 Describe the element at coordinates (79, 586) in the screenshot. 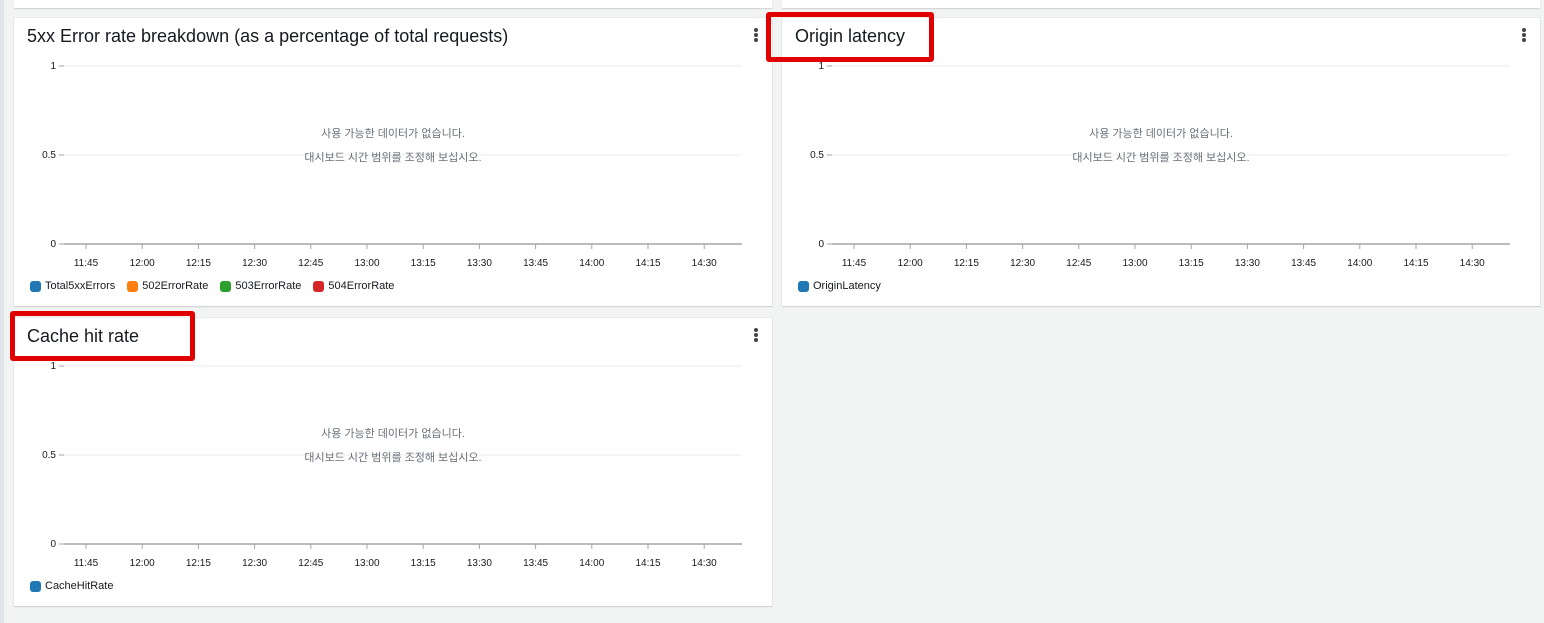

I see `legend-label: CacheHitRate` at that location.